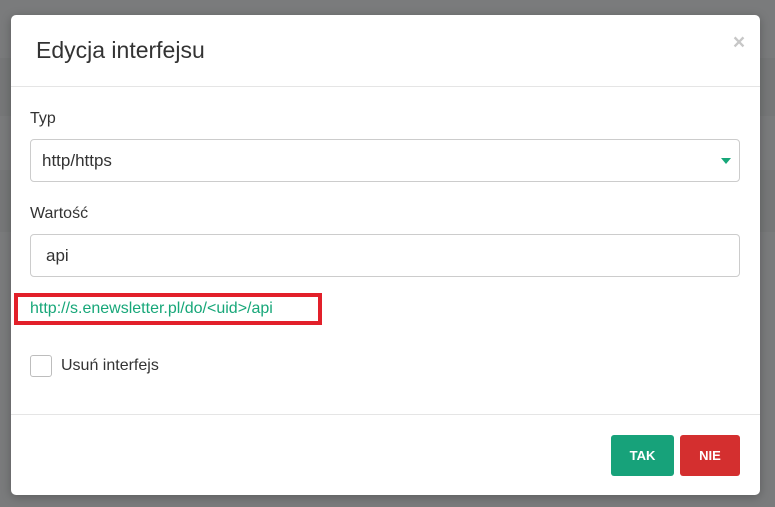  I want to click on type-select: http/https, so click(385, 160).